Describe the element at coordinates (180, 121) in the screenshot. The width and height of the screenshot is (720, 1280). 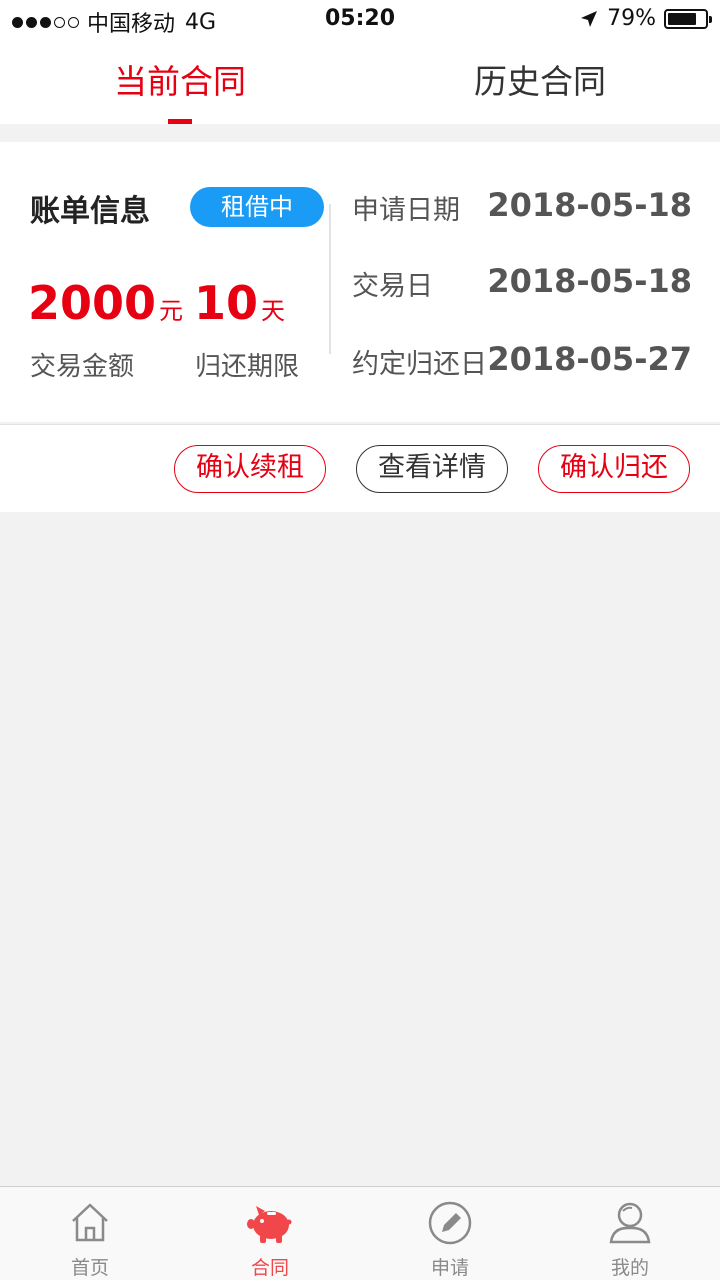
I see `active-tab-indicator` at that location.